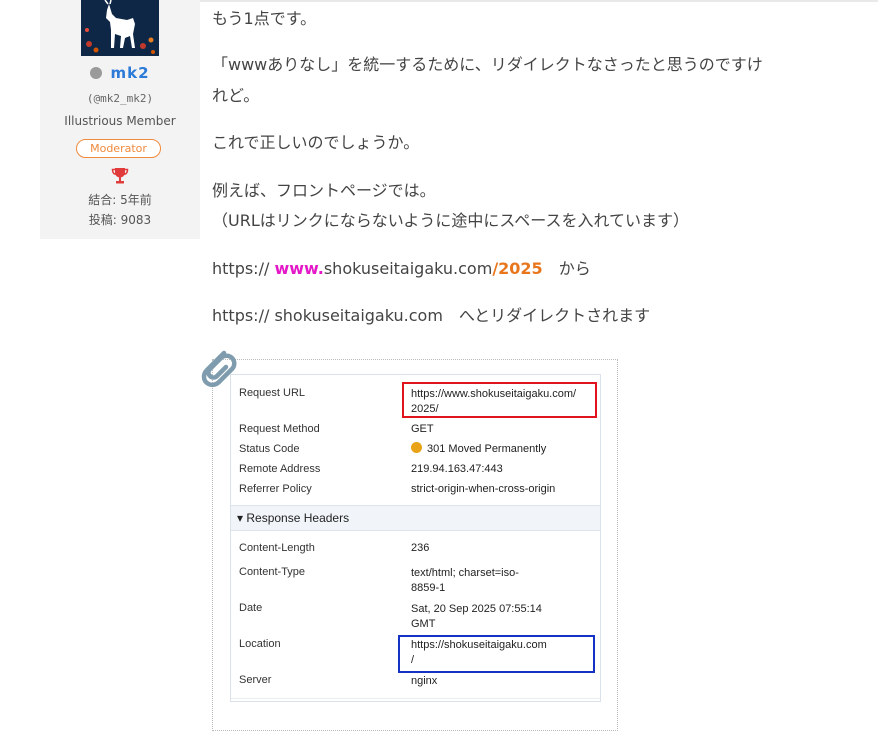 The image size is (878, 743). What do you see at coordinates (269, 449) in the screenshot?
I see `header-label: Status Code` at bounding box center [269, 449].